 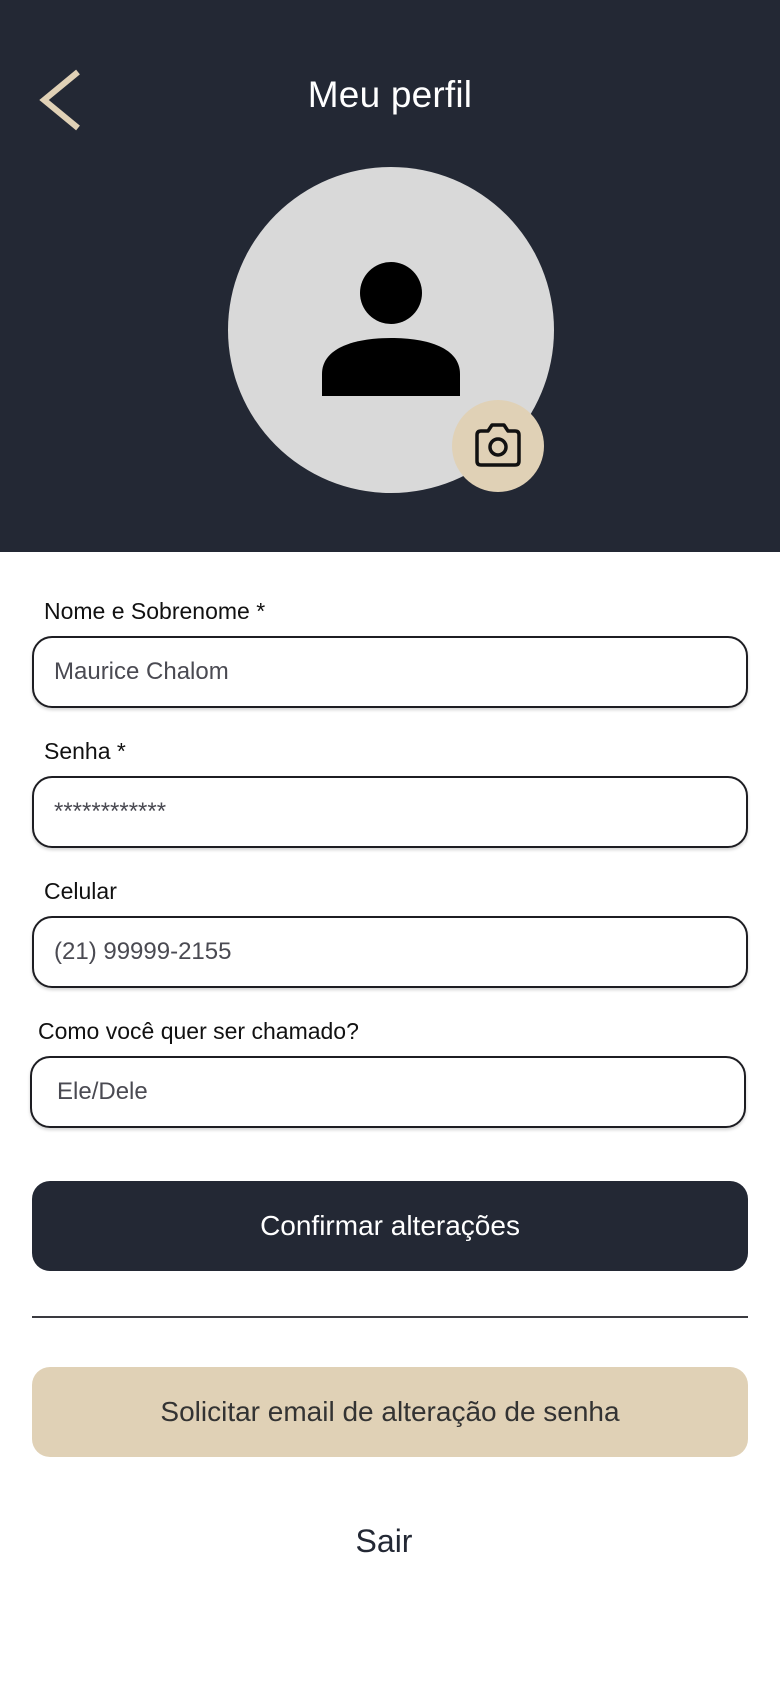 What do you see at coordinates (391, 329) in the screenshot?
I see `person-icon` at bounding box center [391, 329].